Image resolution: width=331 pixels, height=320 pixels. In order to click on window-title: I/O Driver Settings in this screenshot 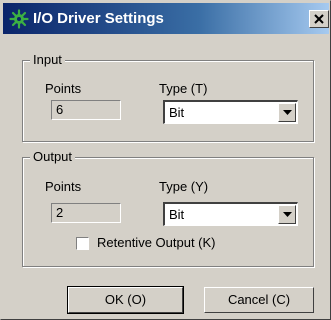, I will do `click(98, 18)`.